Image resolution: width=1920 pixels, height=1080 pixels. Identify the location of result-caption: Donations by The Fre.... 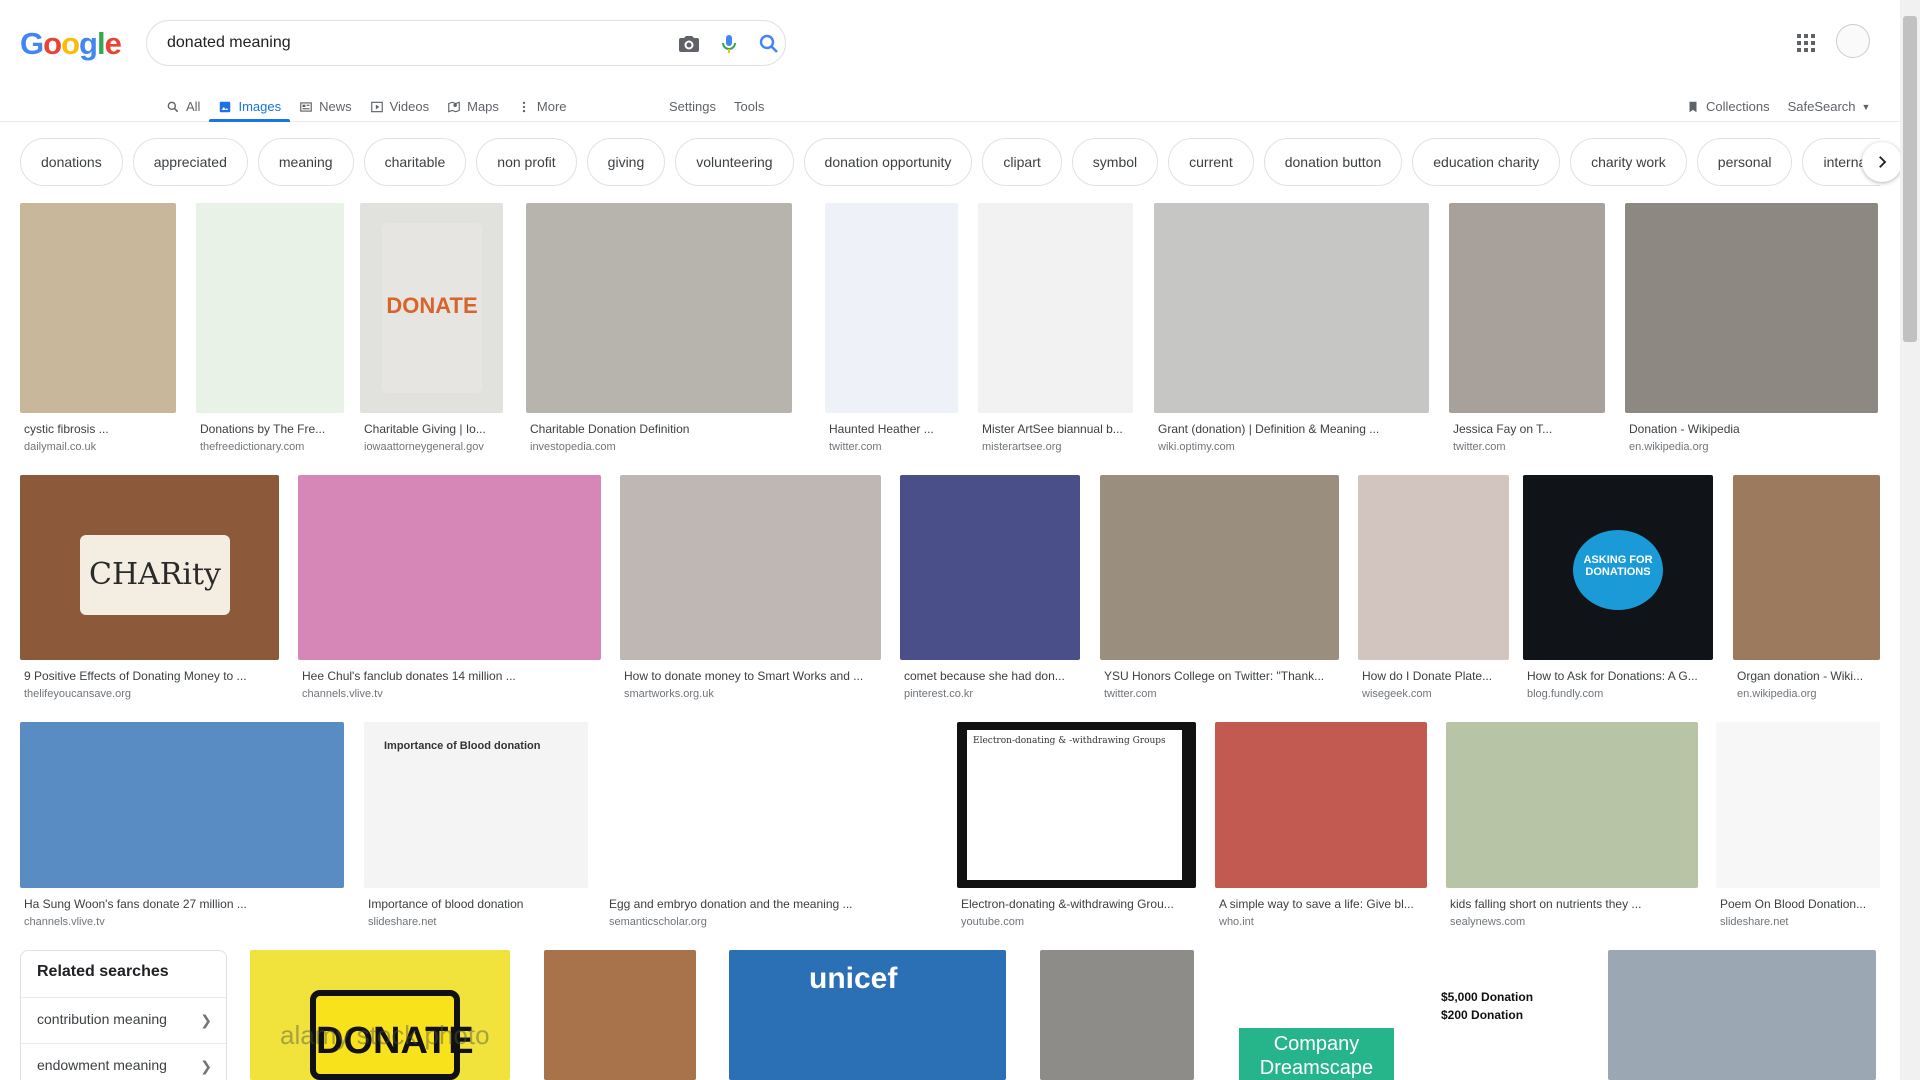
(270, 429).